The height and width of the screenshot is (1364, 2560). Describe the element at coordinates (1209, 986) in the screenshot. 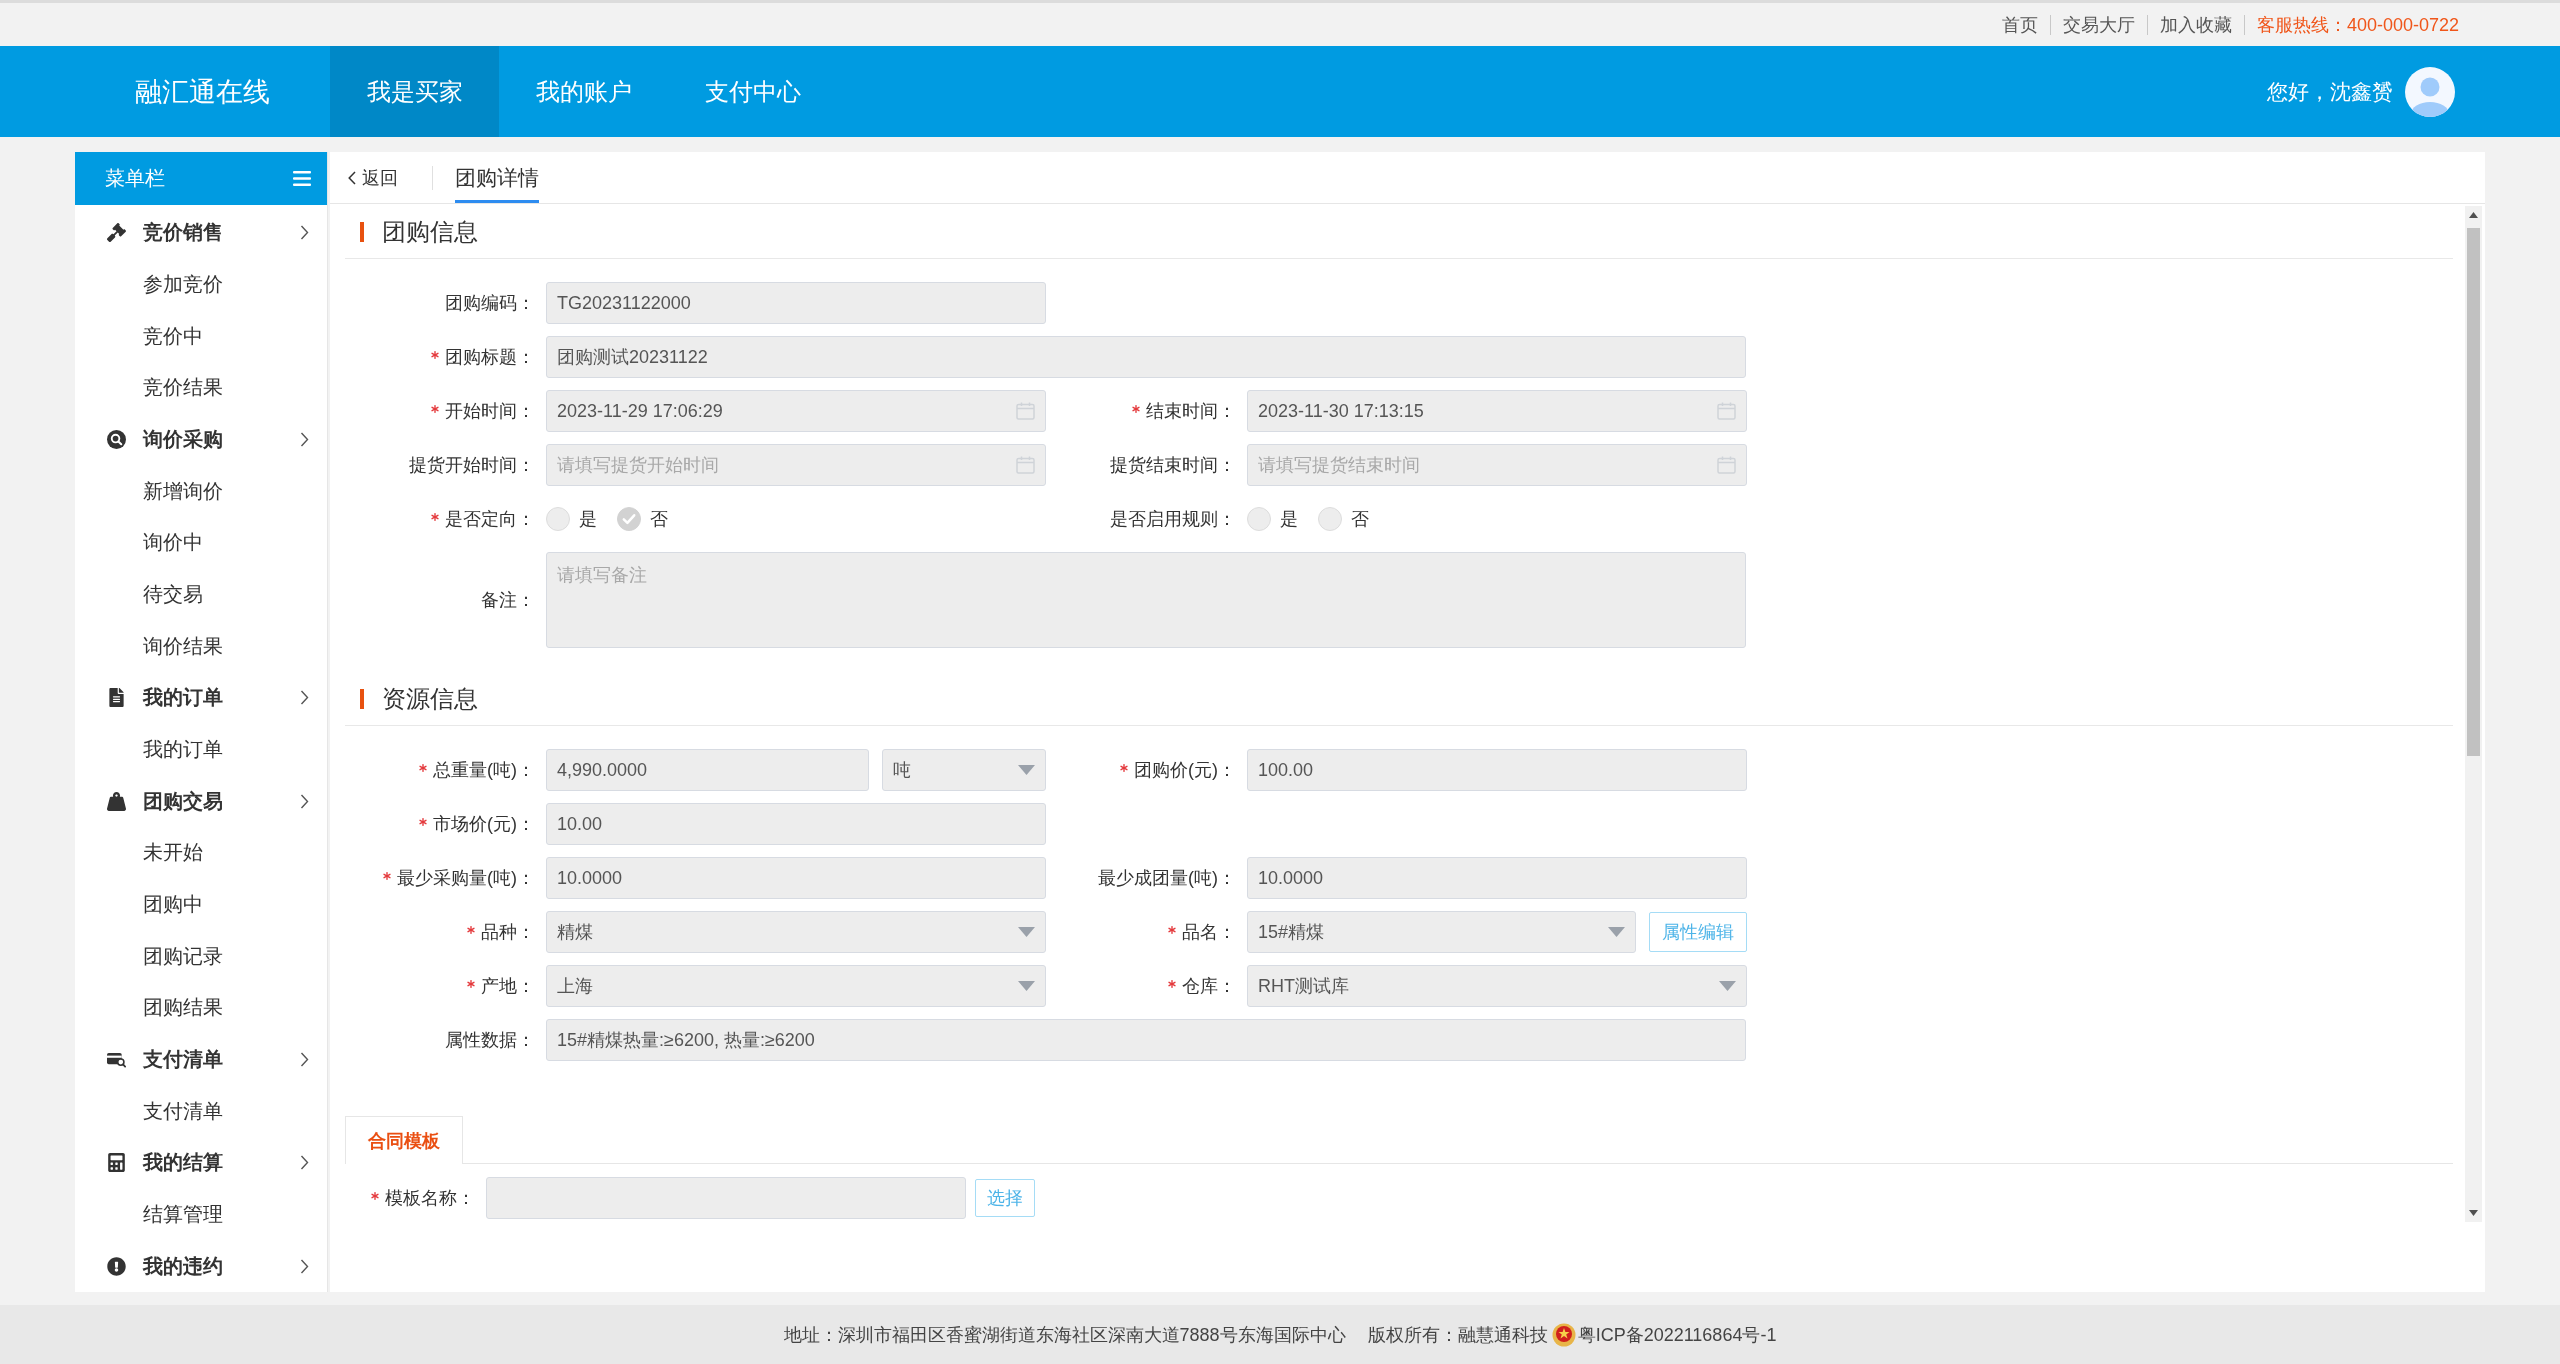

I see `field-label: 仓库：` at that location.